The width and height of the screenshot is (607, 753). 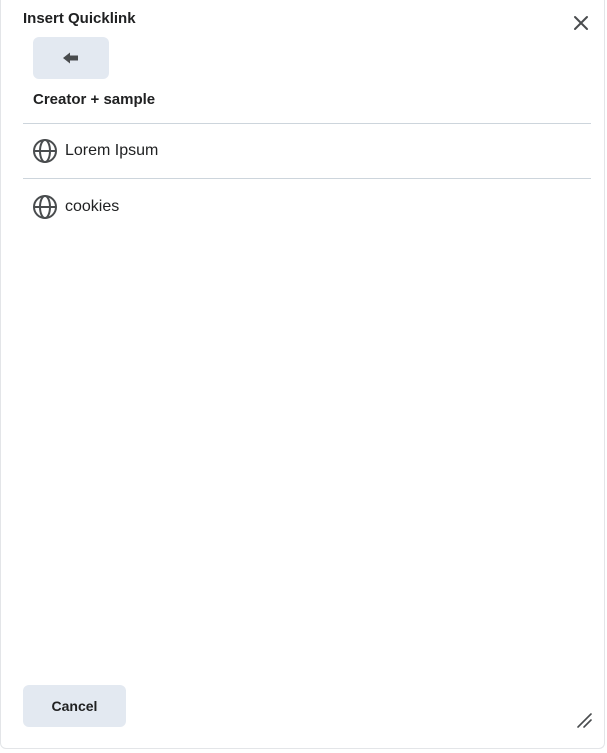 I want to click on folder-heading: Creator + sample, so click(x=94, y=99).